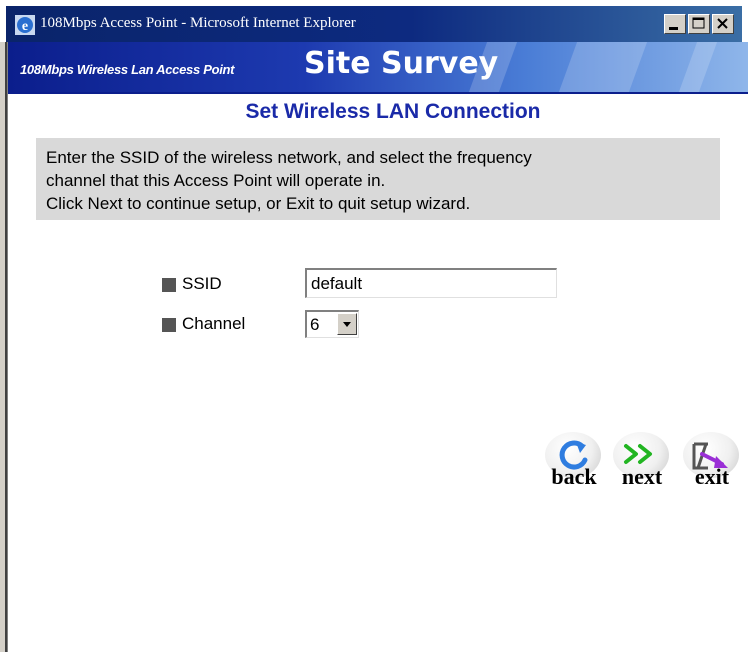 This screenshot has width=748, height=652. Describe the element at coordinates (673, 28) in the screenshot. I see `minimize-icon` at that location.